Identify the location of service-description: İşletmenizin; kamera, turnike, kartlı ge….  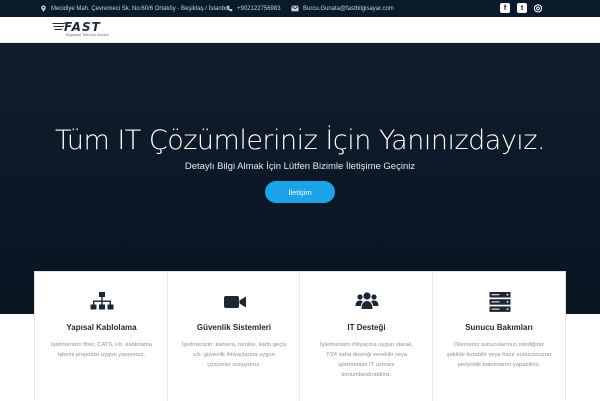
(234, 355).